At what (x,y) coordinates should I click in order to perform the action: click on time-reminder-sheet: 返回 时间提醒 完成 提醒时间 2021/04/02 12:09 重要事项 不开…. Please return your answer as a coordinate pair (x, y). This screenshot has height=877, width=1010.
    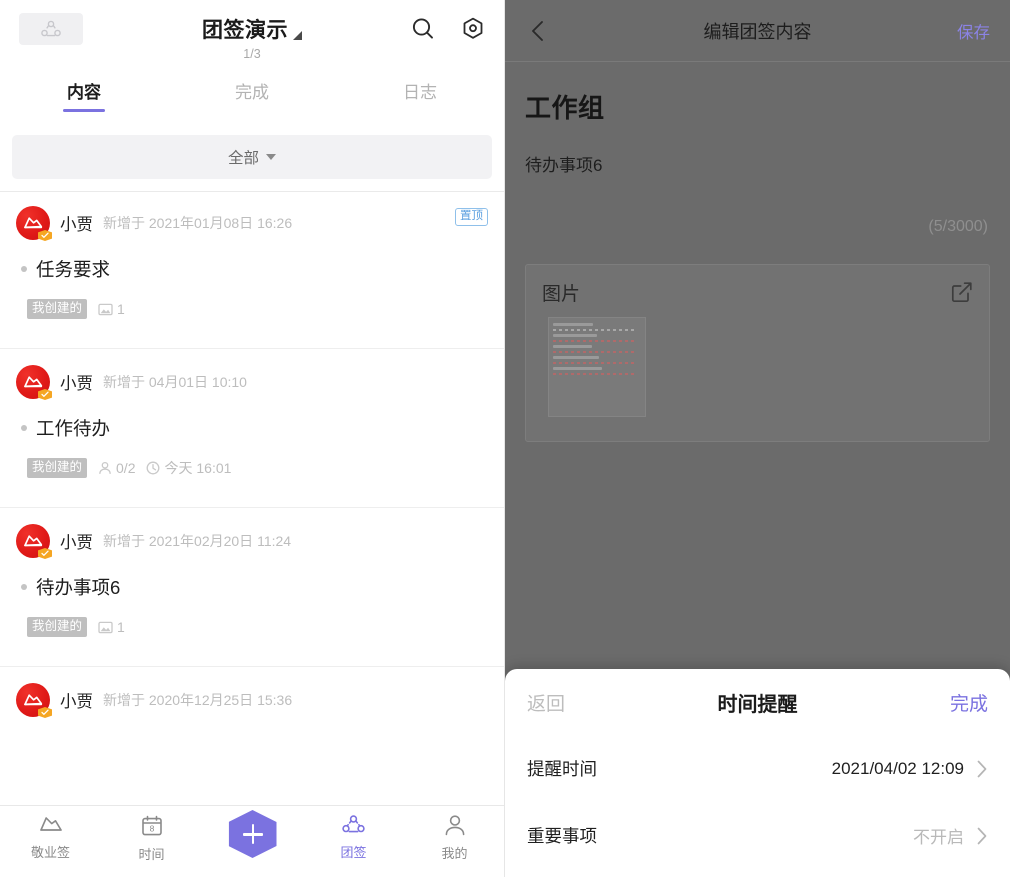
    Looking at the image, I should click on (757, 773).